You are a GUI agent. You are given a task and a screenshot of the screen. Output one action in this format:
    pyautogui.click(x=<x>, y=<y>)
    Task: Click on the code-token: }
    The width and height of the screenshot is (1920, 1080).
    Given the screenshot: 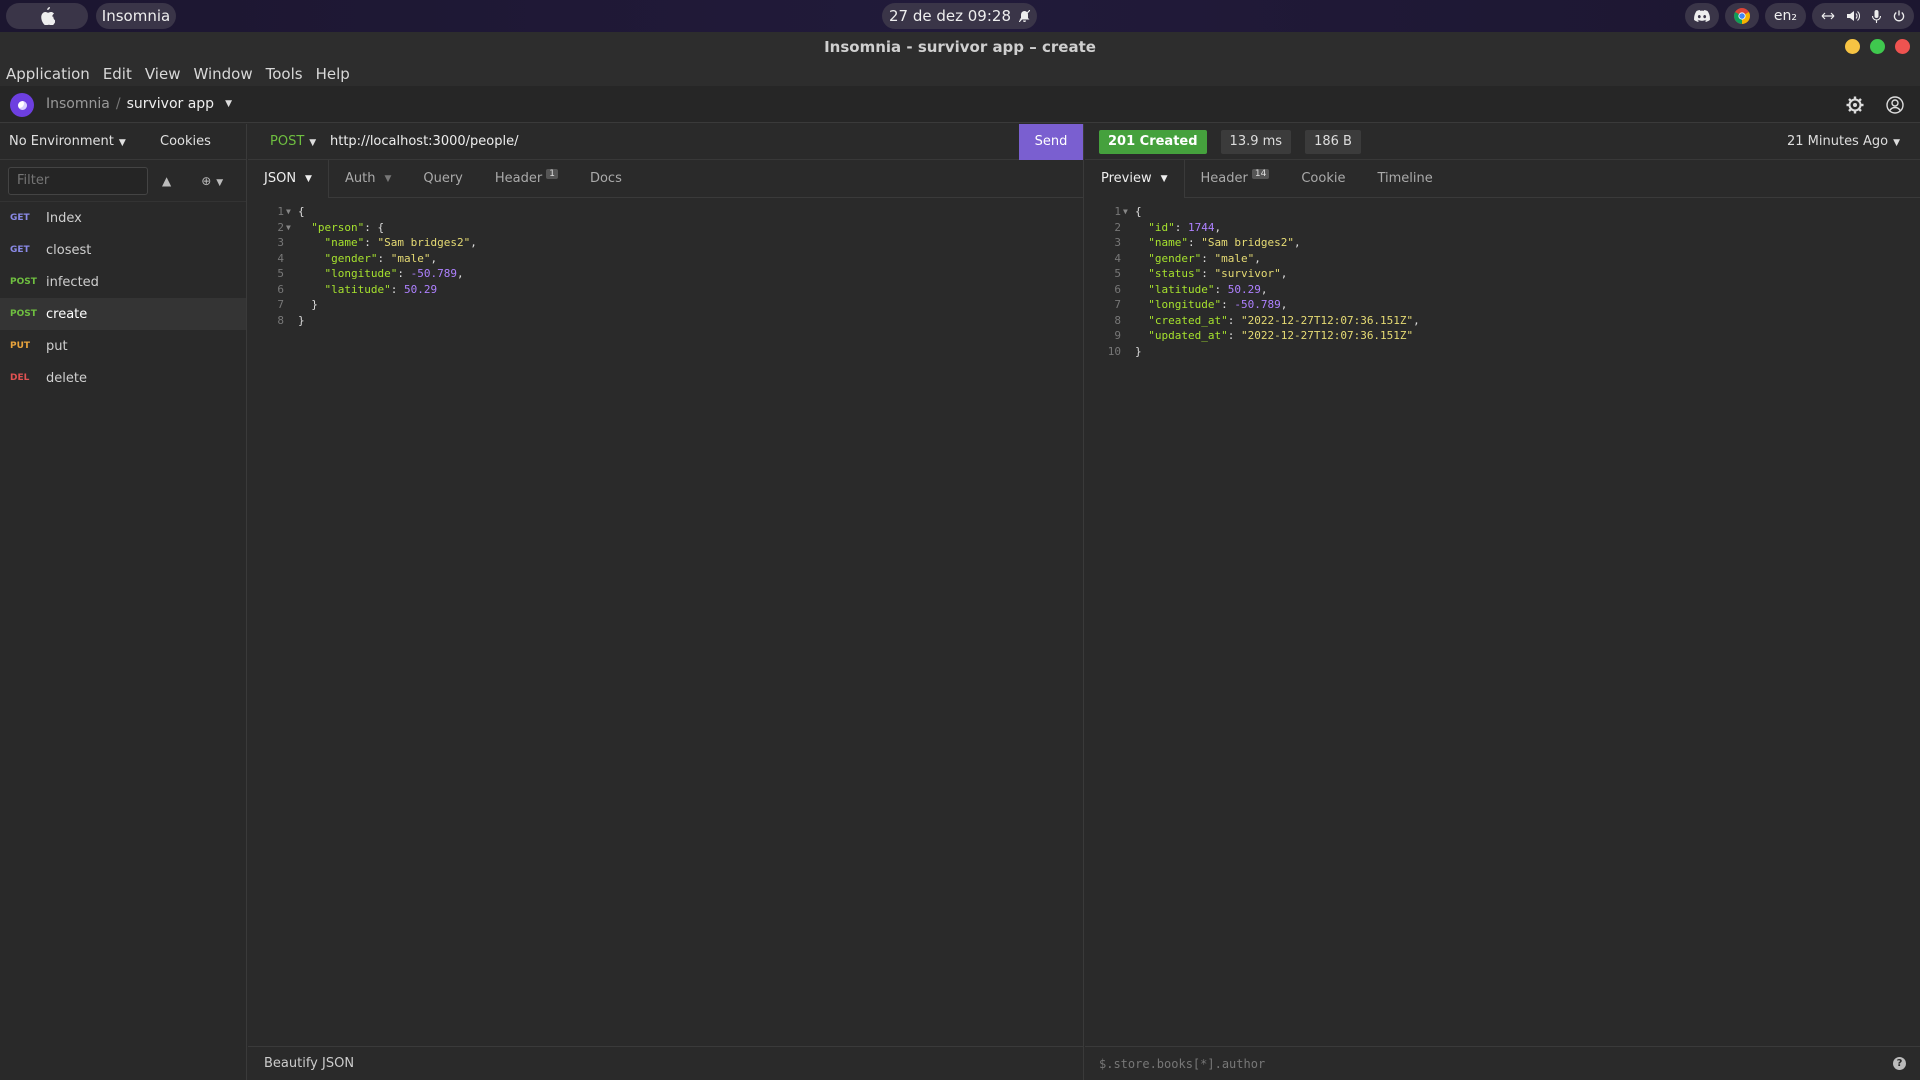 What is the action you would take?
    pyautogui.click(x=301, y=320)
    